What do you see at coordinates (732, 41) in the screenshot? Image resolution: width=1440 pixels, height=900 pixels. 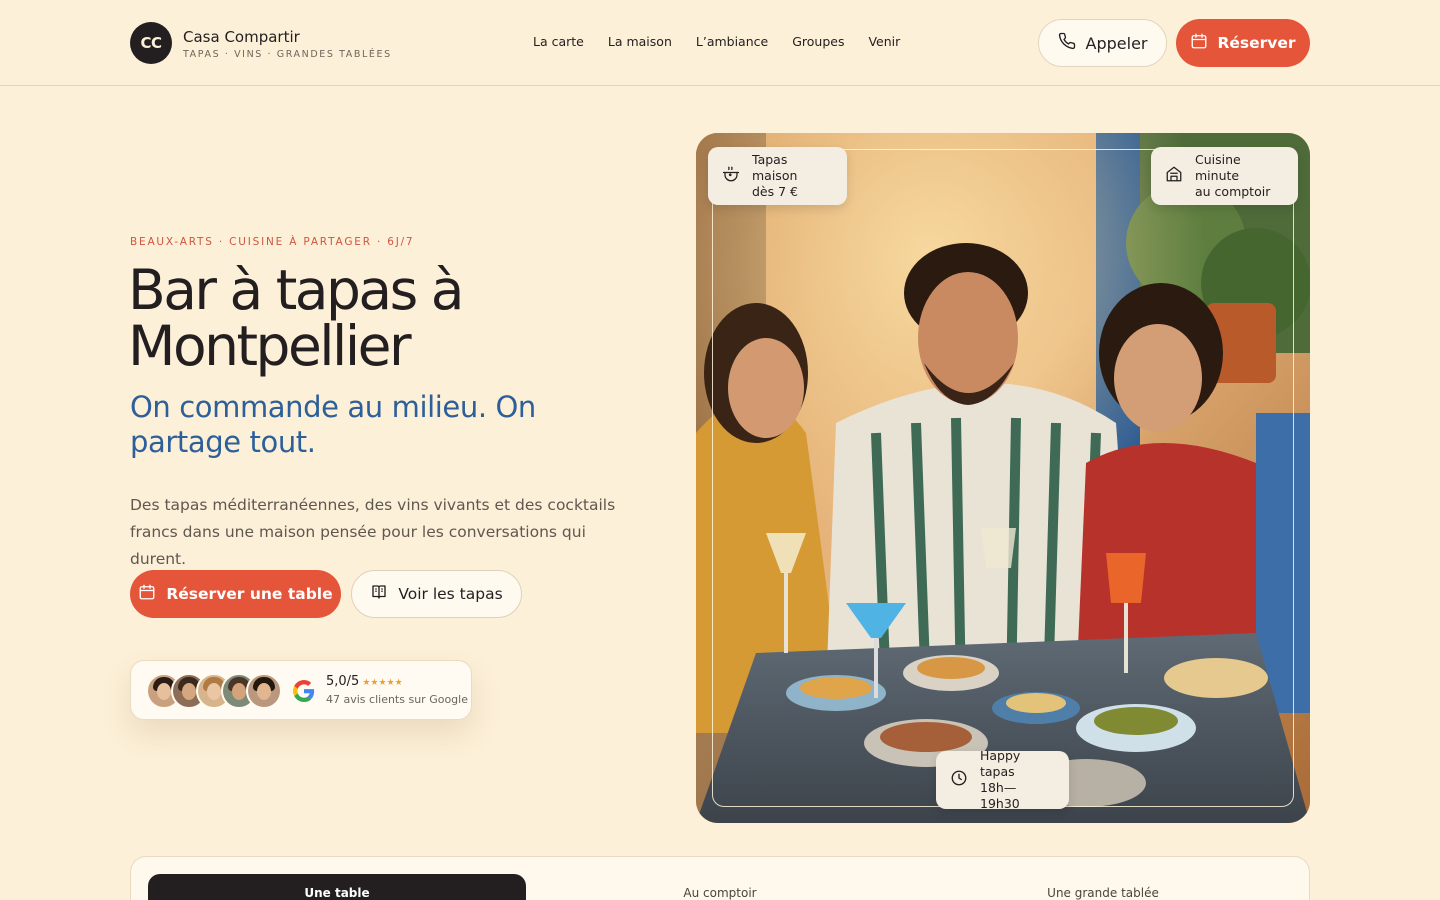 I see `nav-link-ambiance: L’ambiance` at bounding box center [732, 41].